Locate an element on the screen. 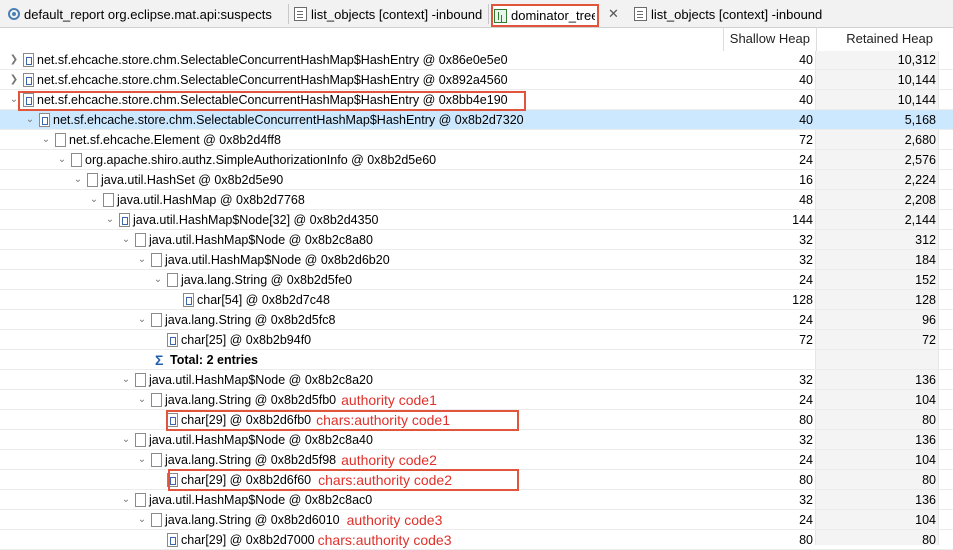  table-row: ⌄ java.lang.String @ 0x8b2d5fc8 24 96 is located at coordinates (476, 320).